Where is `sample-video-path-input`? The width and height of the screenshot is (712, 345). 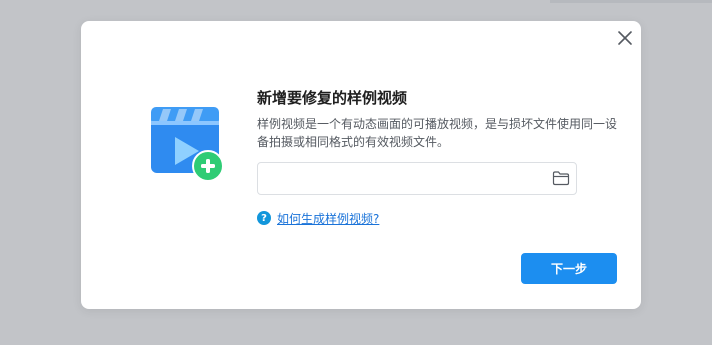
sample-video-path-input is located at coordinates (398, 178).